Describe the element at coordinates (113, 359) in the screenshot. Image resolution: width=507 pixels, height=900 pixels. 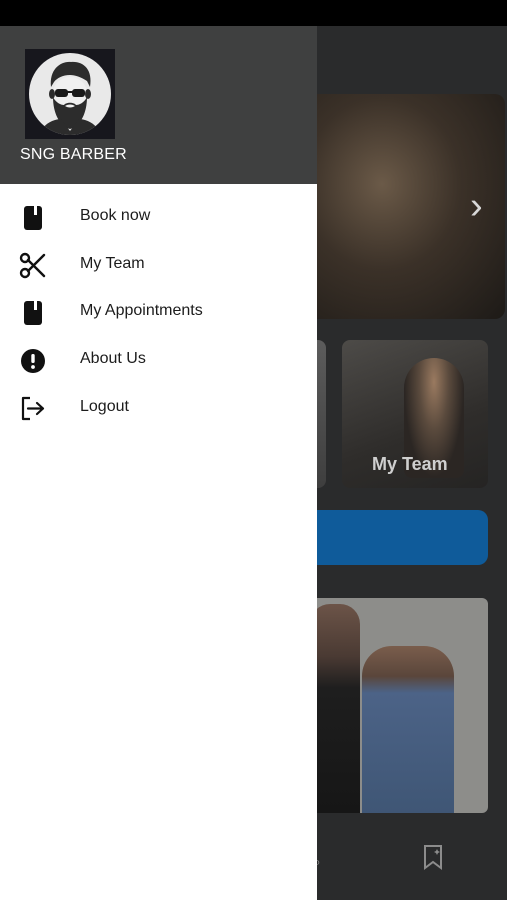
I see `menu-item-label: About Us` at that location.